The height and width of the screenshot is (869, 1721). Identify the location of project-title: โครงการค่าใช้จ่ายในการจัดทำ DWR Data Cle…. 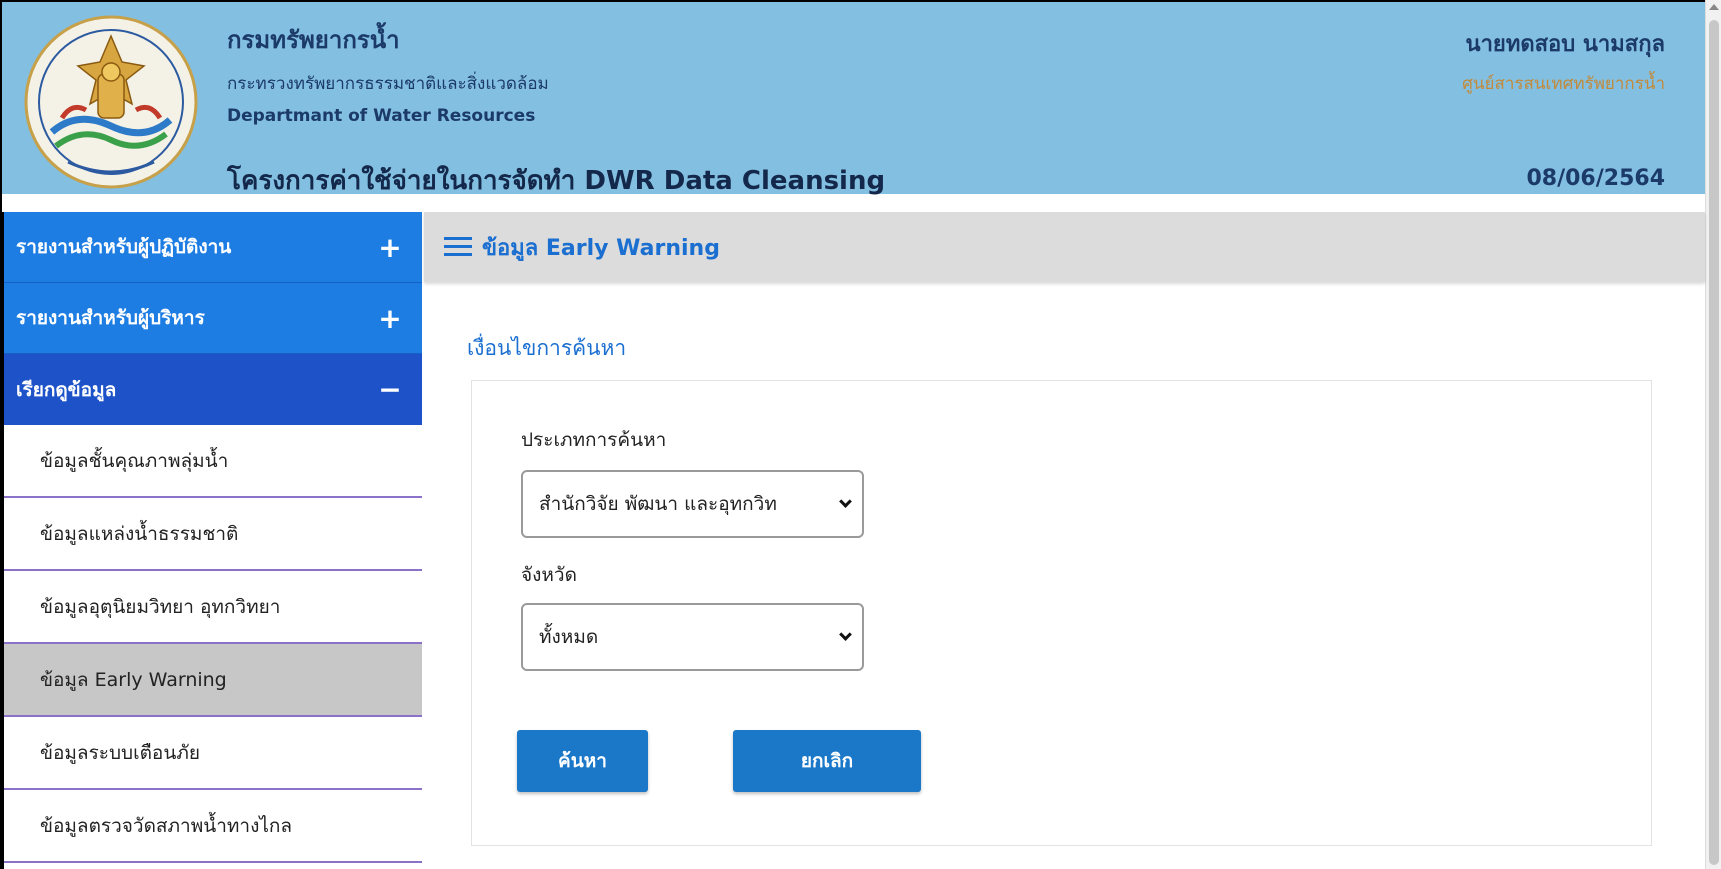
(556, 181).